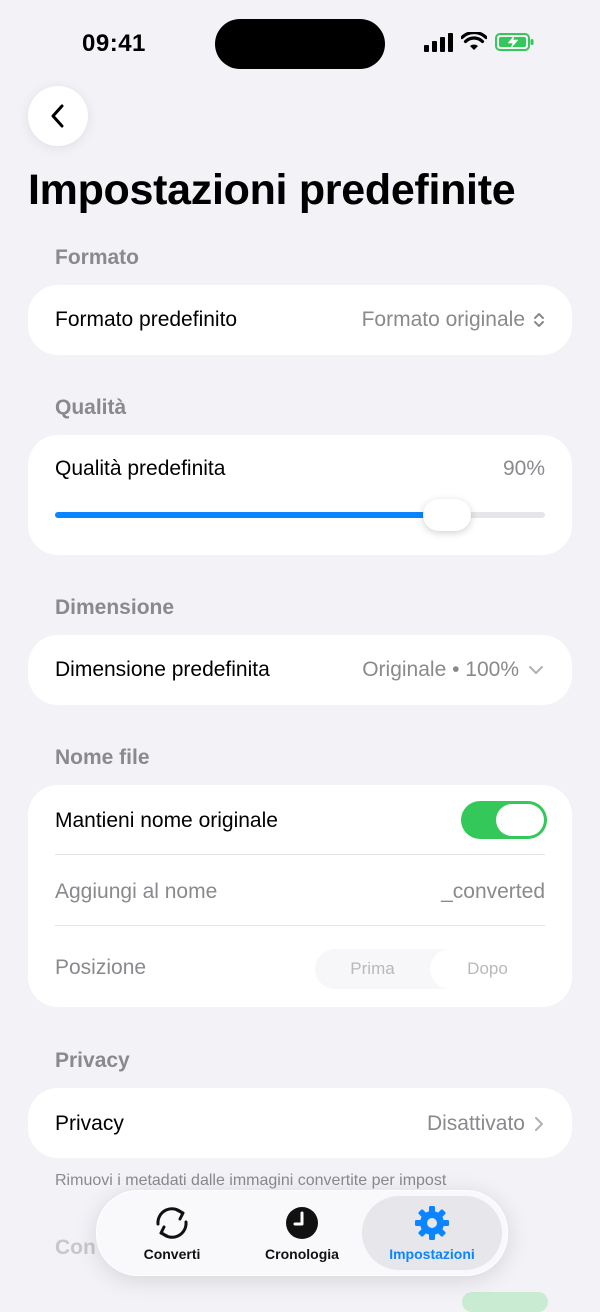 The image size is (600, 1312). Describe the element at coordinates (97, 257) in the screenshot. I see `section-header-format: Formato` at that location.